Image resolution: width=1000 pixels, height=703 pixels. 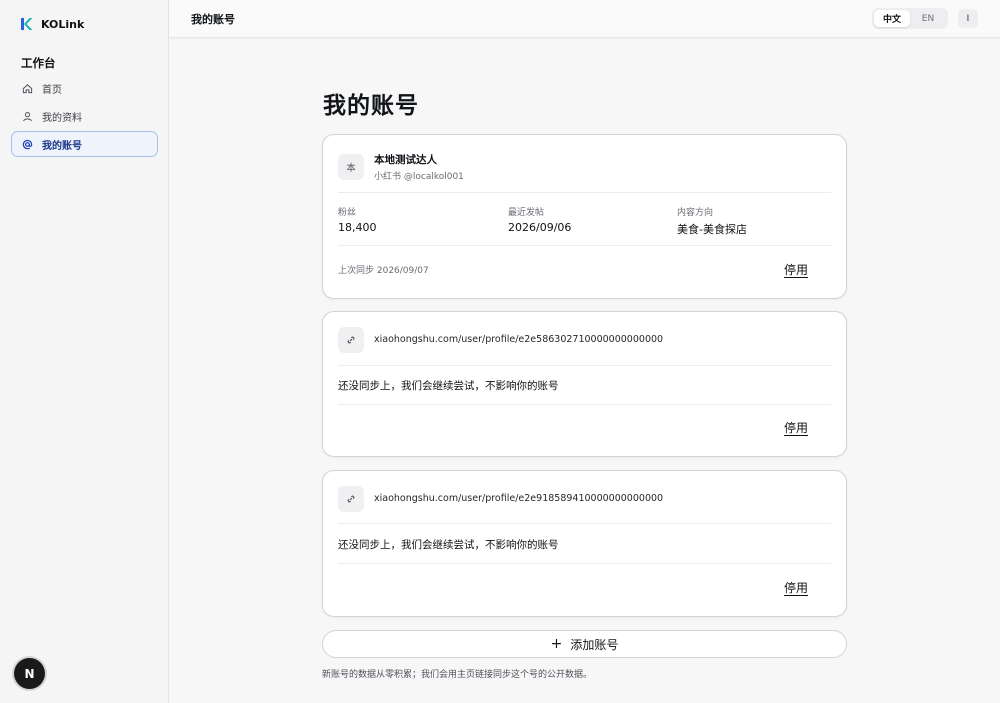 I want to click on top-header: 我的账号 中文 EN I, so click(x=584, y=19).